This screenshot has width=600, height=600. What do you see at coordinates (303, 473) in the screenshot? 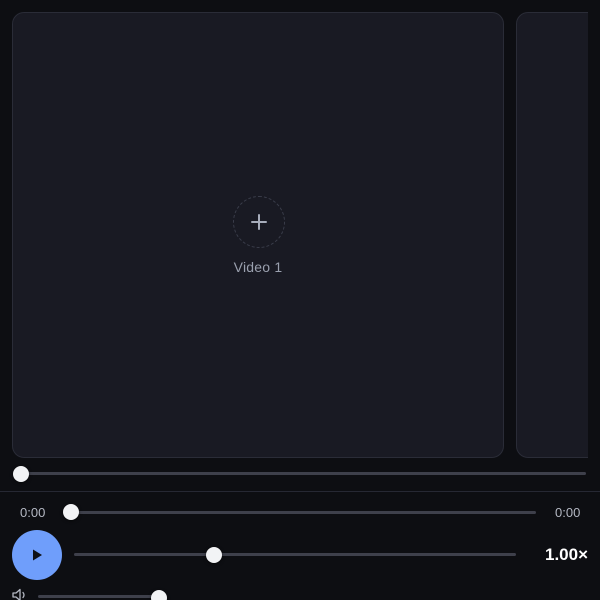
I see `strip-scrubber-track` at bounding box center [303, 473].